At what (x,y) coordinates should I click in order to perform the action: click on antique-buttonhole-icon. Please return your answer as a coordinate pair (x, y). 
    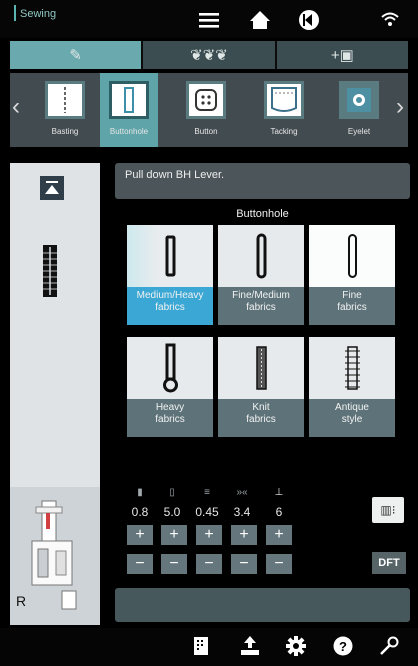
    Looking at the image, I should click on (352, 368).